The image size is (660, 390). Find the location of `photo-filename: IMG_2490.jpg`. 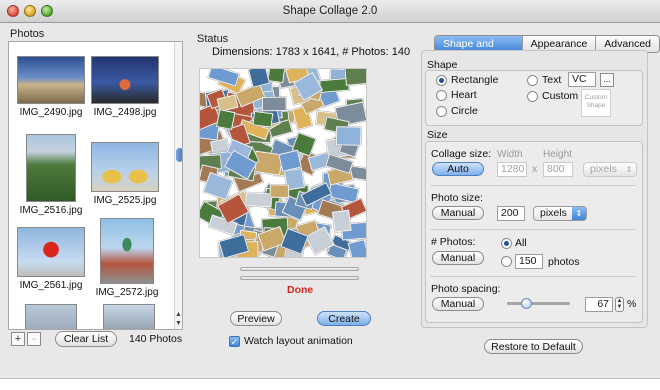

photo-filename: IMG_2490.jpg is located at coordinates (51, 112).